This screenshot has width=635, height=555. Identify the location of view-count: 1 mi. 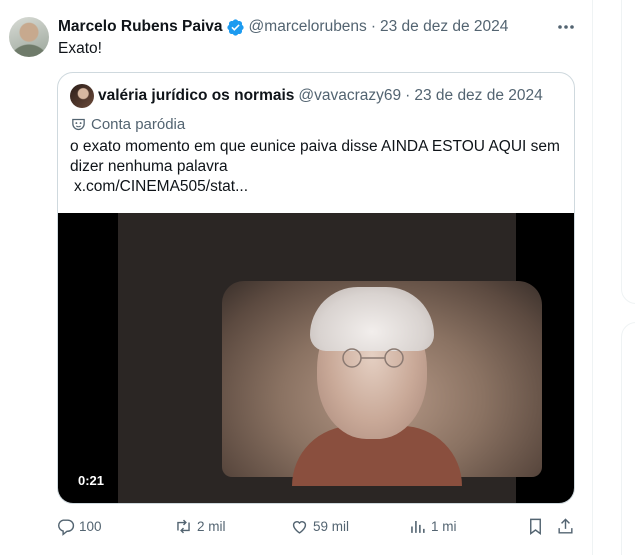
(444, 526).